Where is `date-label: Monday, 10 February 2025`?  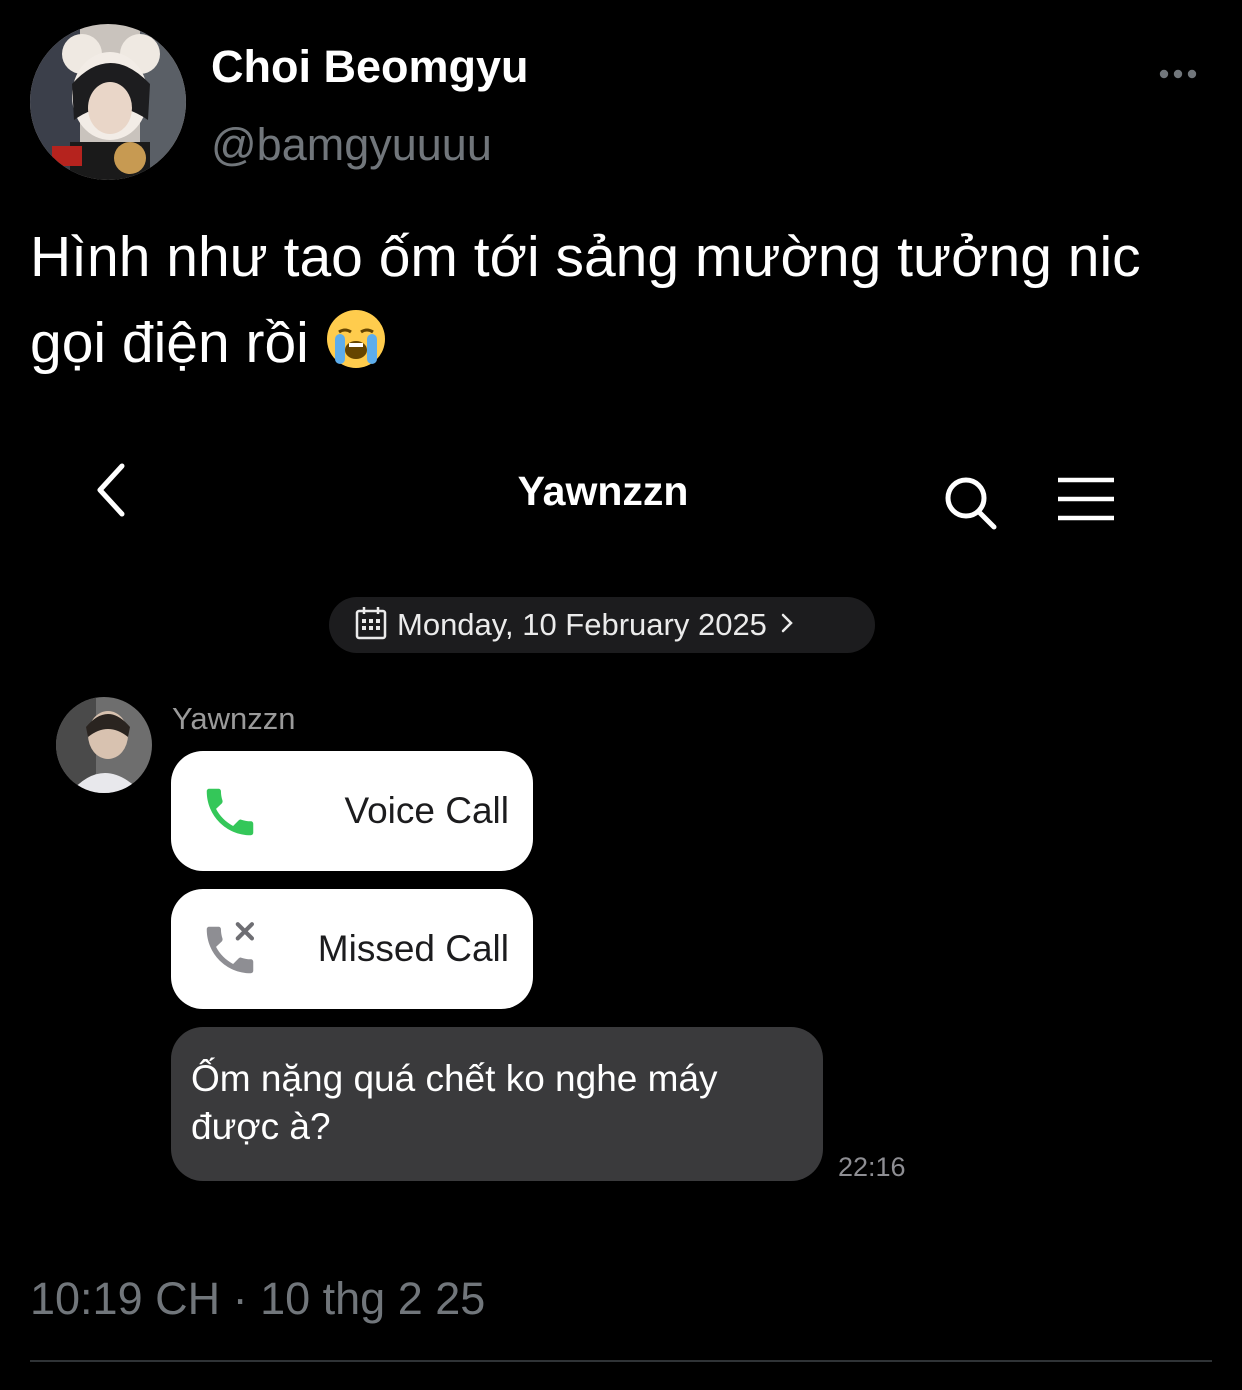
date-label: Monday, 10 February 2025 is located at coordinates (582, 624).